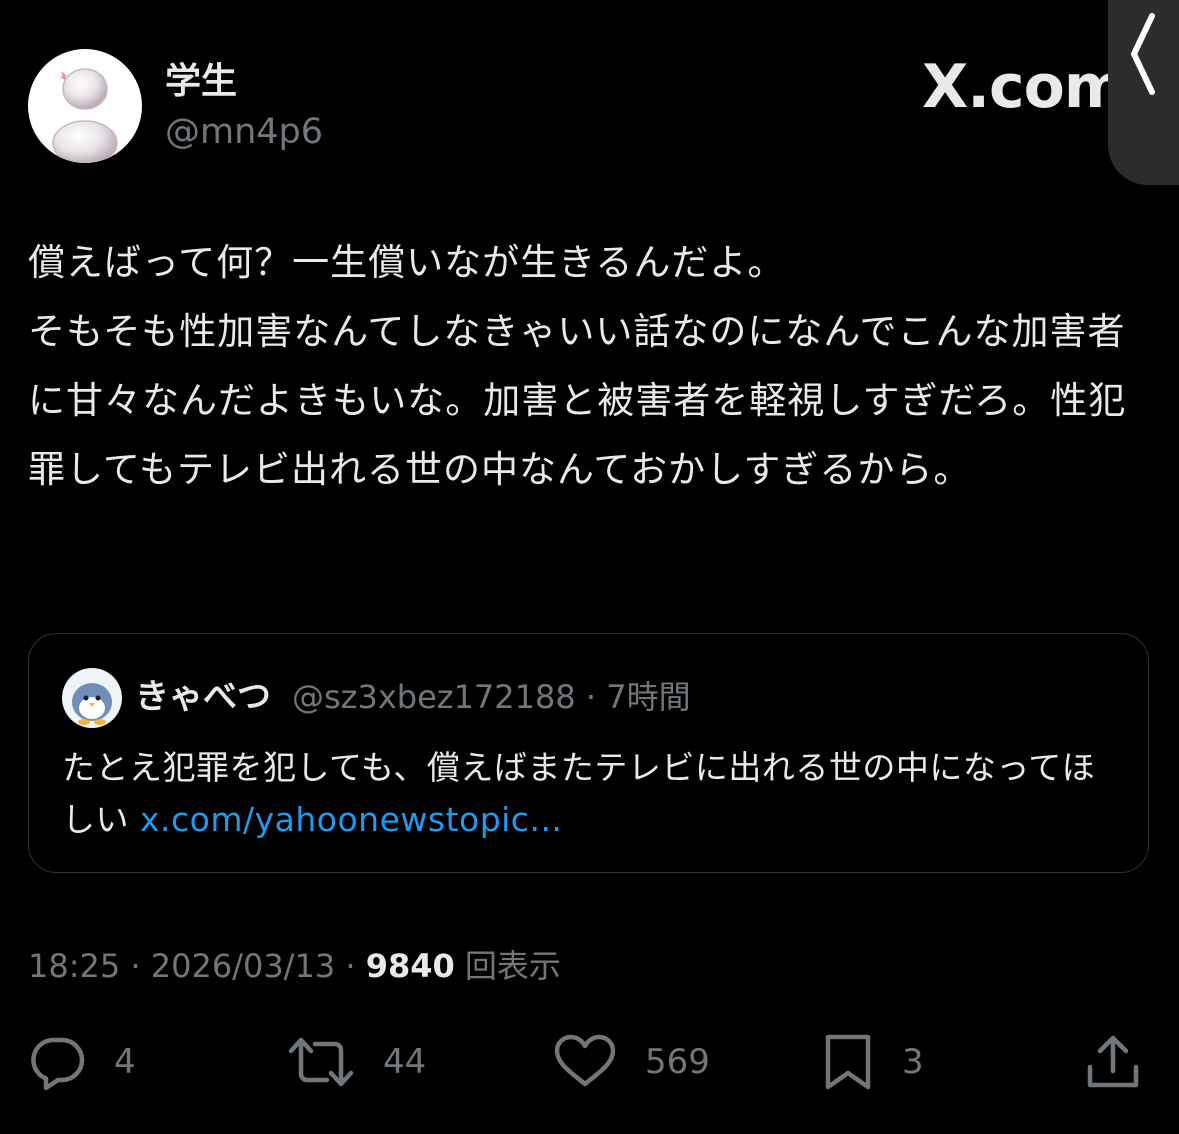 The image size is (1179, 1134). What do you see at coordinates (507, 966) in the screenshot?
I see `views-label: 回表示` at bounding box center [507, 966].